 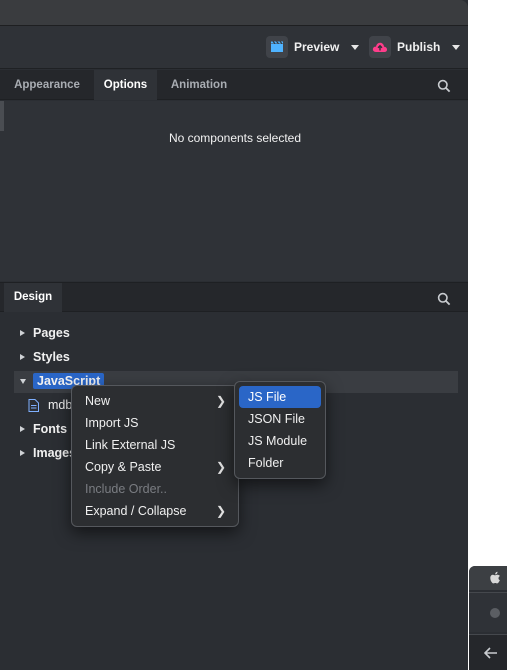 What do you see at coordinates (234, 13) in the screenshot?
I see `title-bar` at bounding box center [234, 13].